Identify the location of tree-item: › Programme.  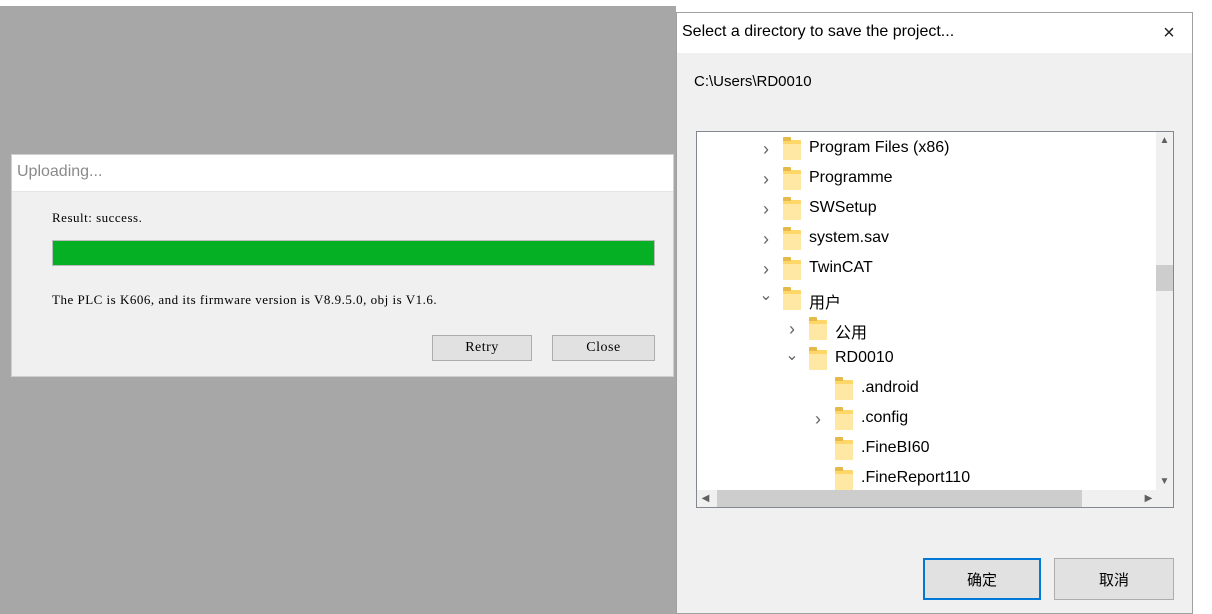
(927, 179).